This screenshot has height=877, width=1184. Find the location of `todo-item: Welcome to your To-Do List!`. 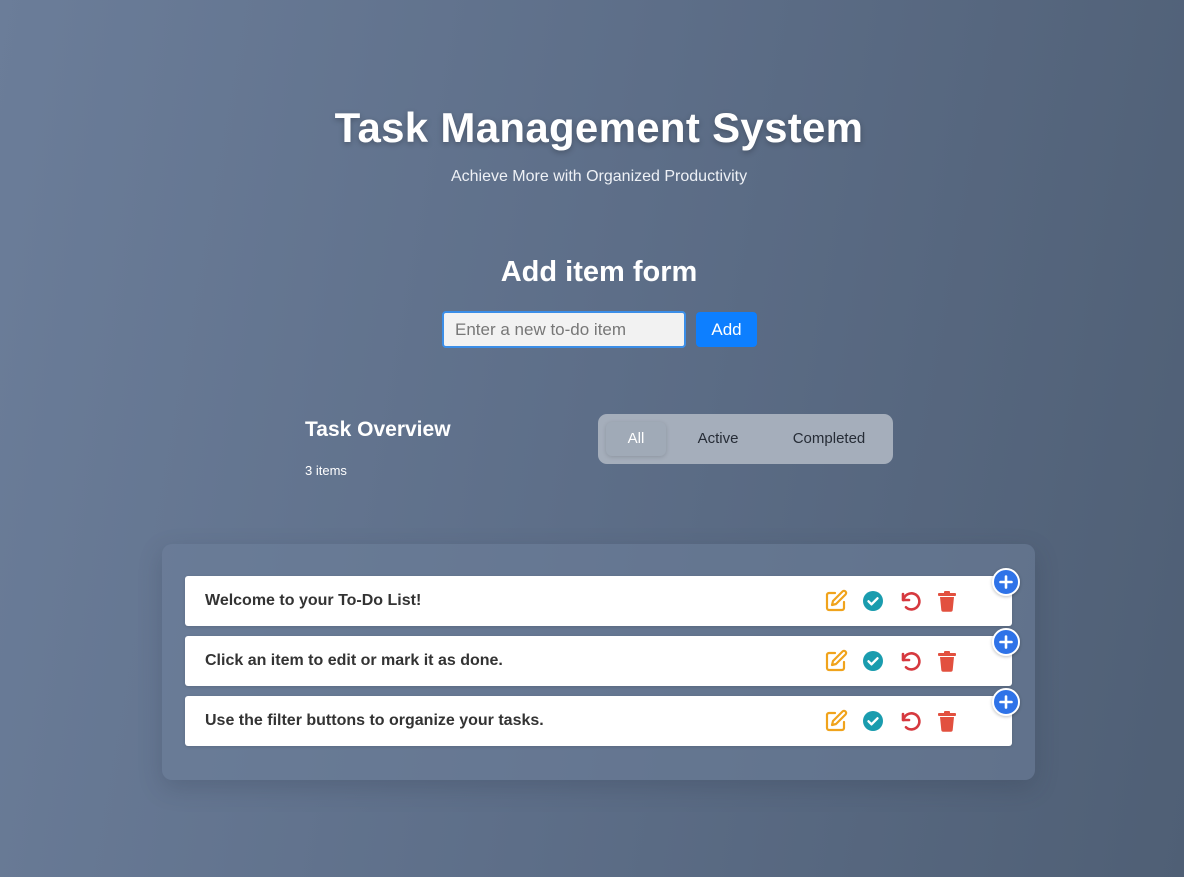

todo-item: Welcome to your To-Do List! is located at coordinates (598, 601).